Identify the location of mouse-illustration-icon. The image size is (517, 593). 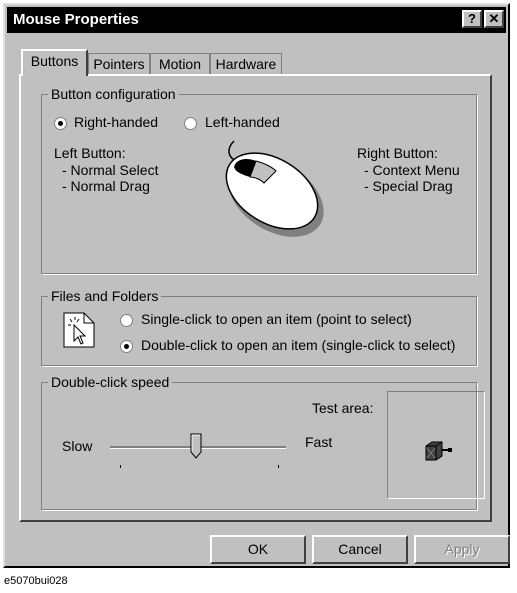
(274, 188).